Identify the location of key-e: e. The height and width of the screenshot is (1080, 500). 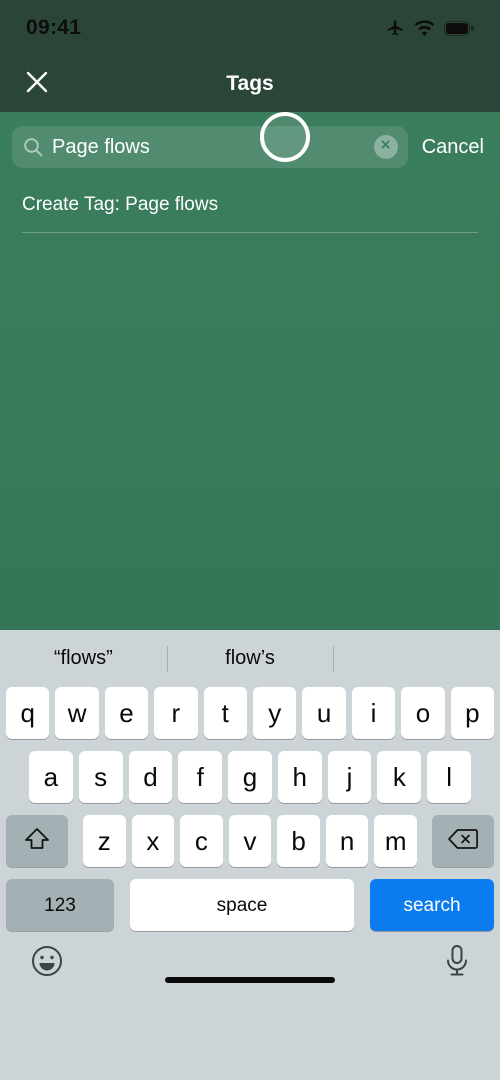
(126, 713).